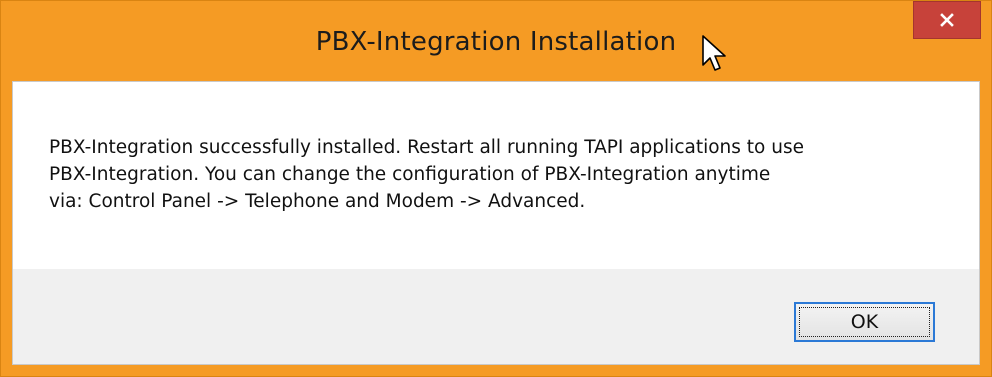 The image size is (992, 377). I want to click on ok-button-label: OK, so click(864, 322).